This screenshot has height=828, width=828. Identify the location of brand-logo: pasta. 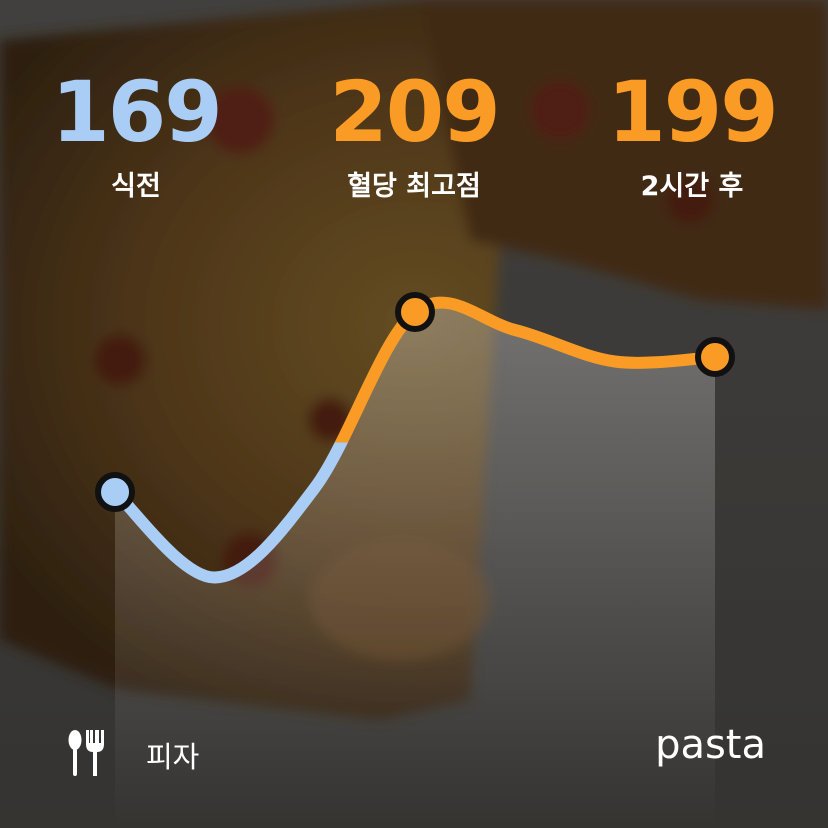
(710, 745).